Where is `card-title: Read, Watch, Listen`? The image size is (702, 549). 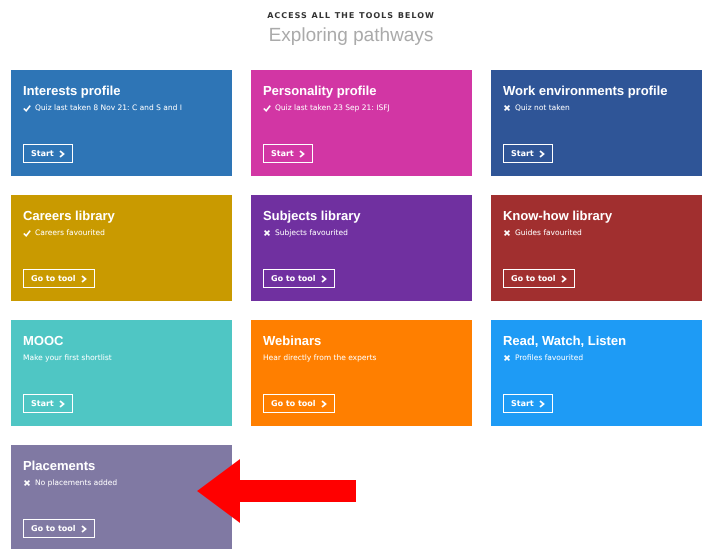 card-title: Read, Watch, Listen is located at coordinates (565, 340).